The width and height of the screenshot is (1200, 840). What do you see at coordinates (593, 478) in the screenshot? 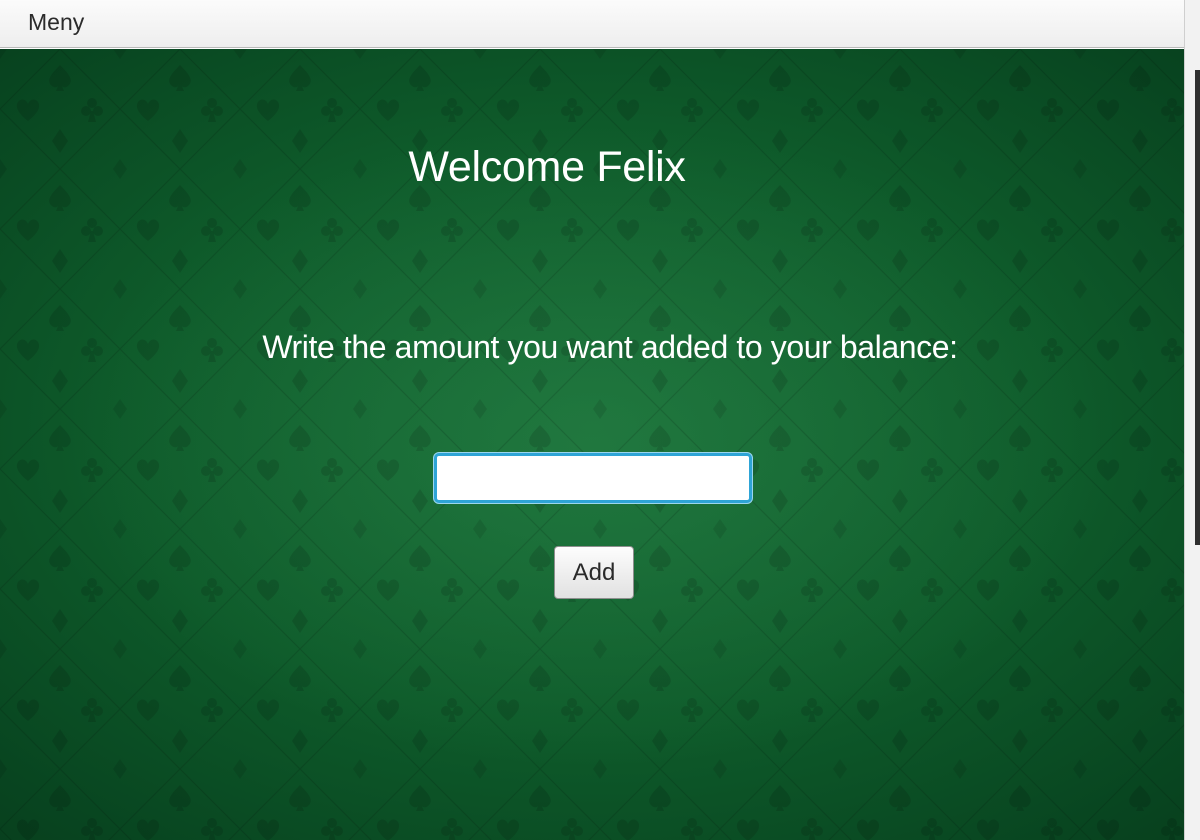
I see `amount-input` at bounding box center [593, 478].